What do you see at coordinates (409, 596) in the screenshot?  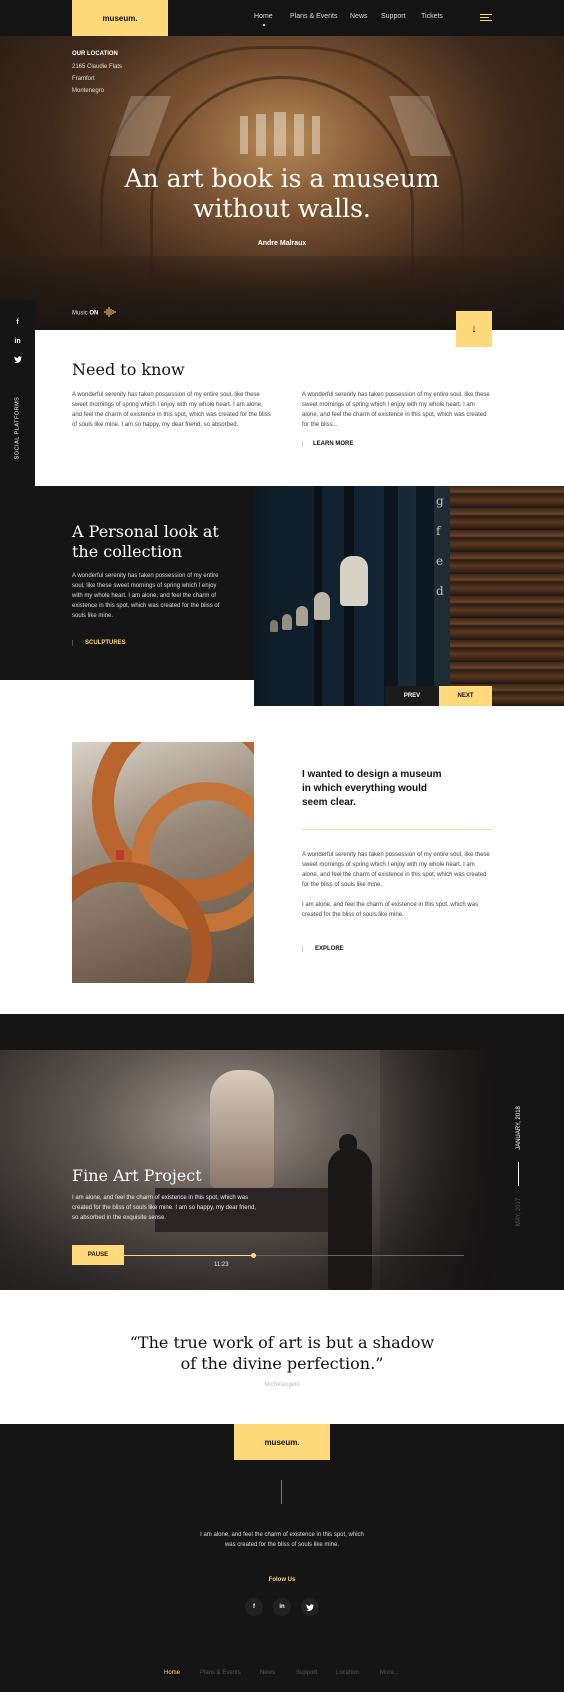 I see `library-image: gfed` at bounding box center [409, 596].